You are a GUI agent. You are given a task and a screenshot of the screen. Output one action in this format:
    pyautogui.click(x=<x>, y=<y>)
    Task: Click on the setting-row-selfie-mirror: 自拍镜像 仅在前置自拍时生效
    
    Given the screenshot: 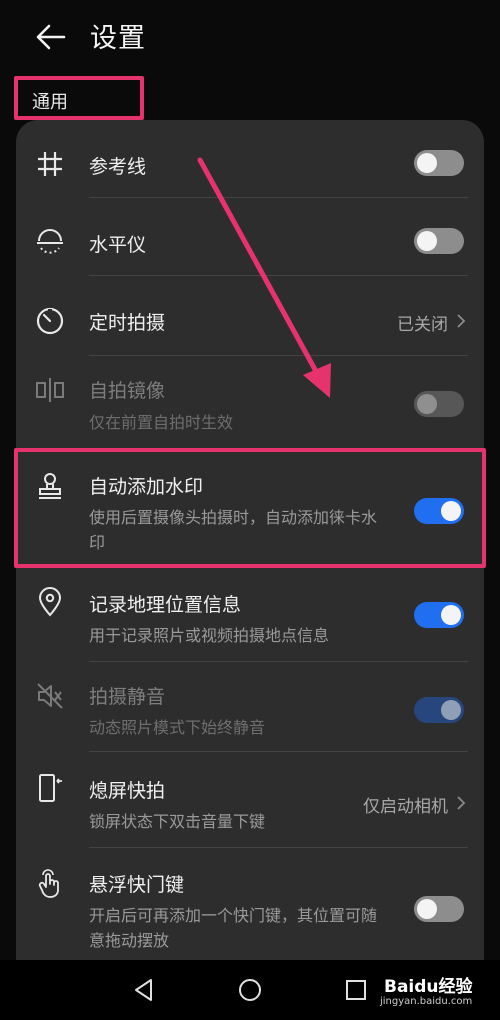 What is the action you would take?
    pyautogui.click(x=250, y=404)
    